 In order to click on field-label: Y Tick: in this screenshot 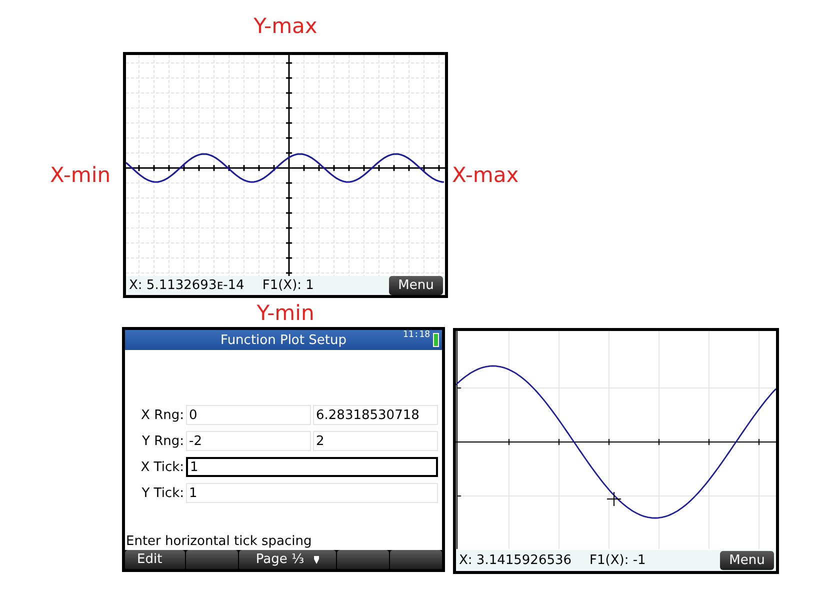, I will do `click(162, 493)`.